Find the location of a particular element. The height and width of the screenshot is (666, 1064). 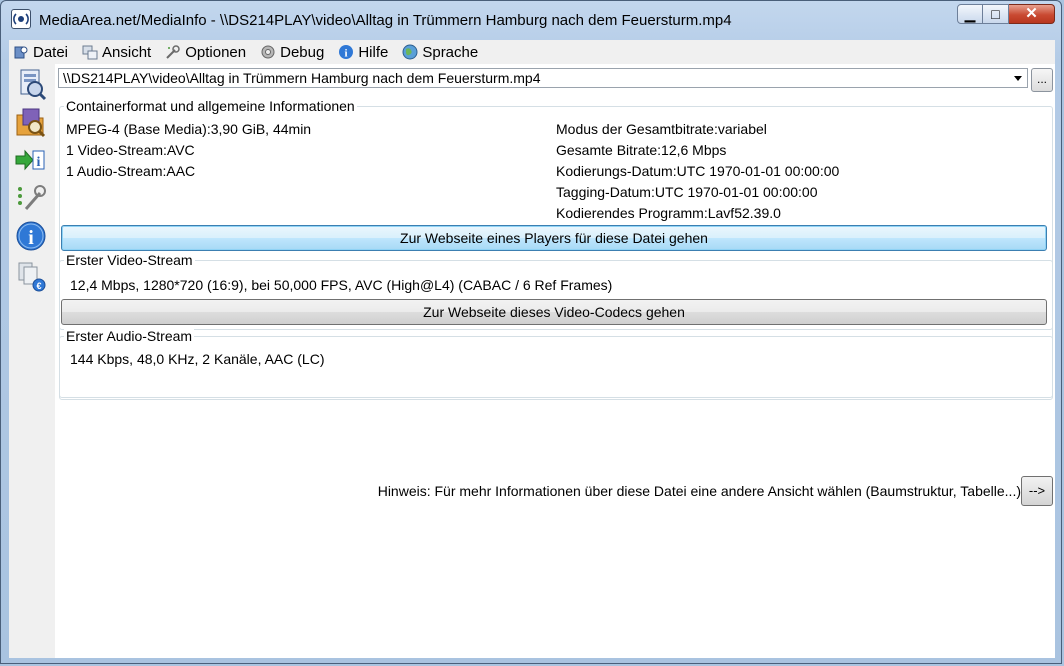

general-right-line: Gesamte Bitrate:12,6 Mbps is located at coordinates (641, 150).